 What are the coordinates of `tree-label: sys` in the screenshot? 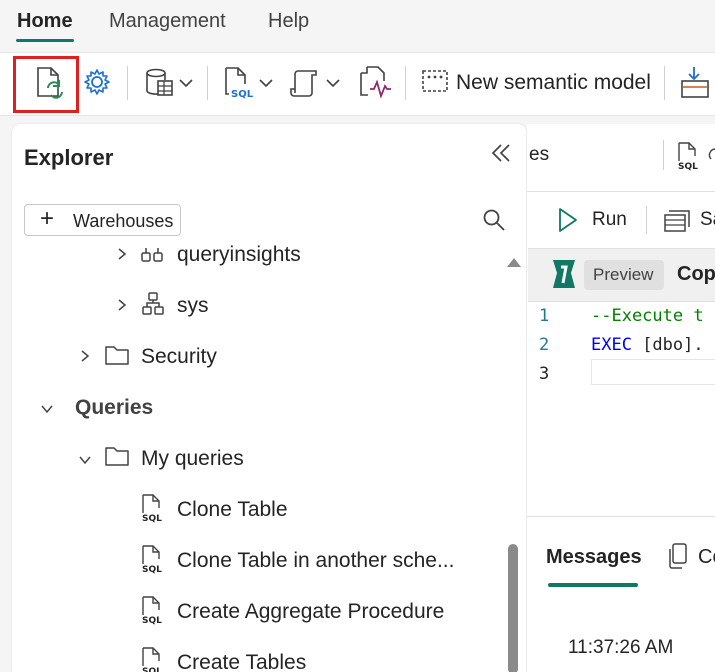 It's located at (193, 305).